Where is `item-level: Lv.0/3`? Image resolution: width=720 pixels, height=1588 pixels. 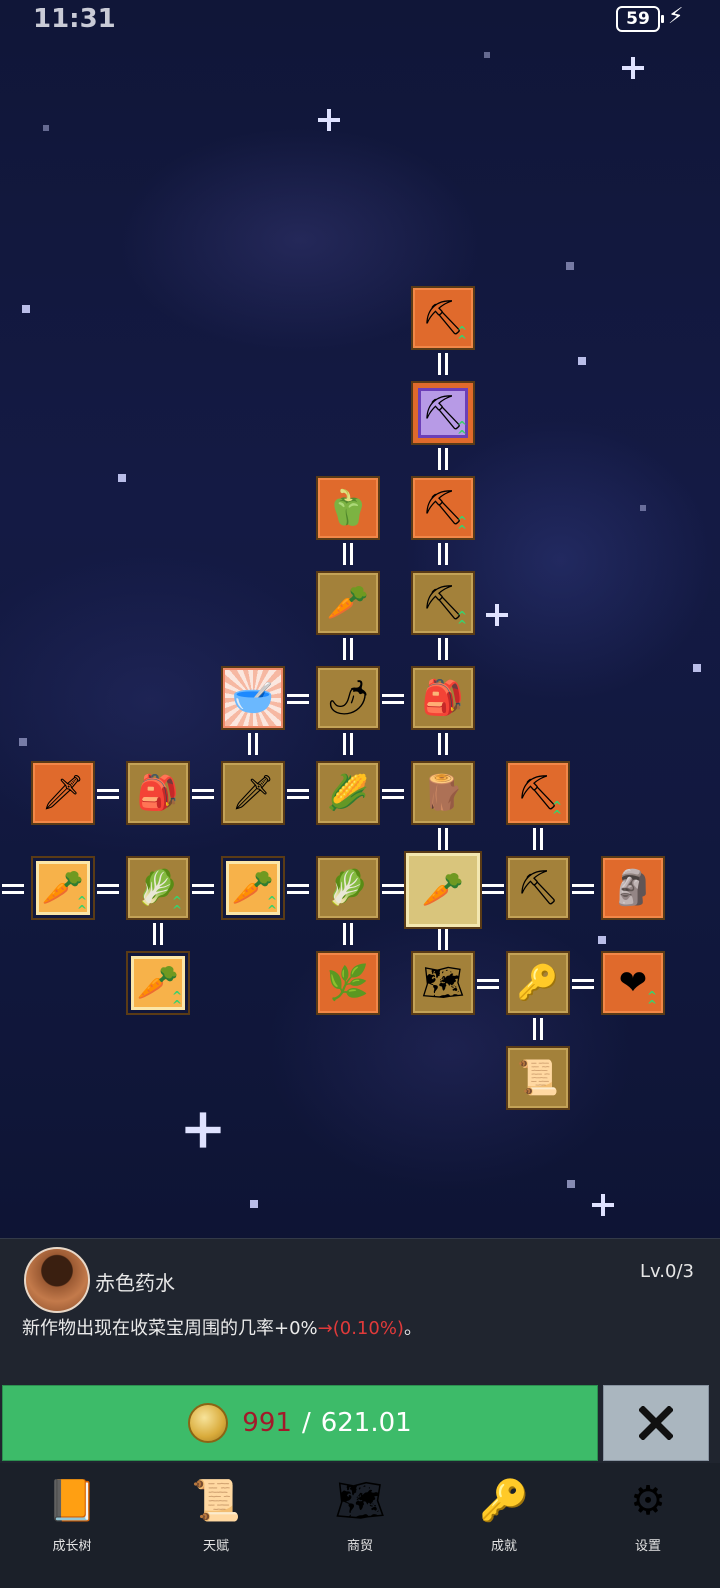 item-level: Lv.0/3 is located at coordinates (667, 1271).